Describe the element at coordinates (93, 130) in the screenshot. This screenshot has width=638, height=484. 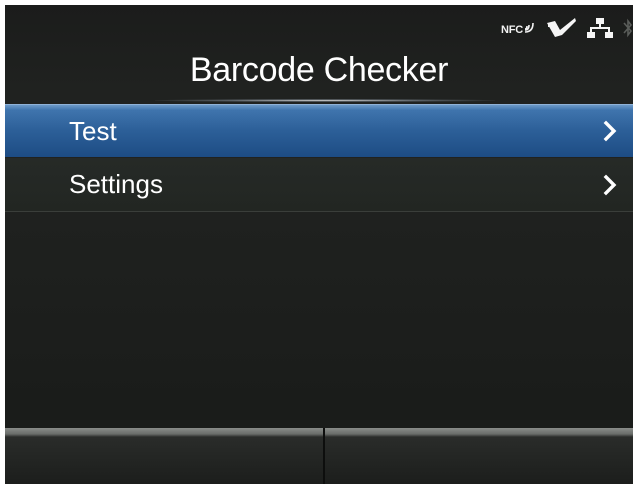
I see `menu-item-label: Test` at that location.